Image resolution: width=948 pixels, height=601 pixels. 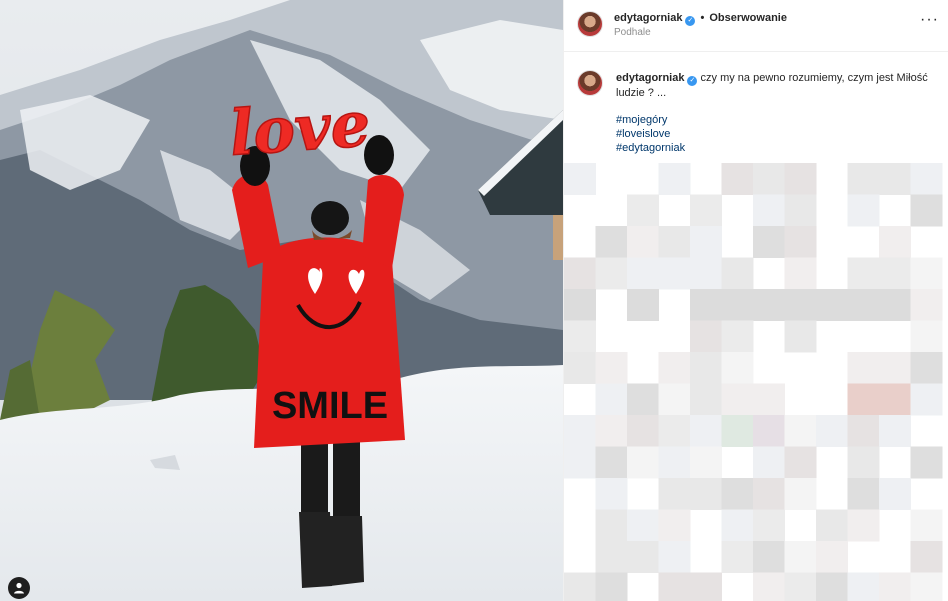 I want to click on hashtag-link: #loveislove, so click(x=650, y=134).